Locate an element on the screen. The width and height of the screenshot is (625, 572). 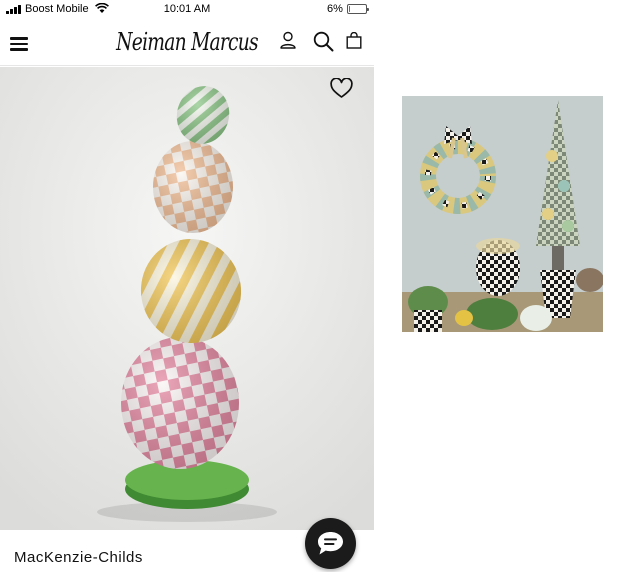
chat-button is located at coordinates (330, 543).